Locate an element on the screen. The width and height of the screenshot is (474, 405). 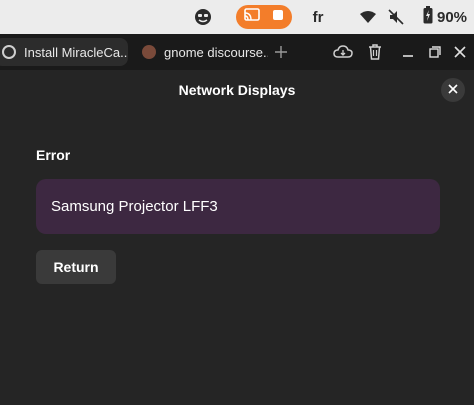
battery-icon is located at coordinates (428, 17).